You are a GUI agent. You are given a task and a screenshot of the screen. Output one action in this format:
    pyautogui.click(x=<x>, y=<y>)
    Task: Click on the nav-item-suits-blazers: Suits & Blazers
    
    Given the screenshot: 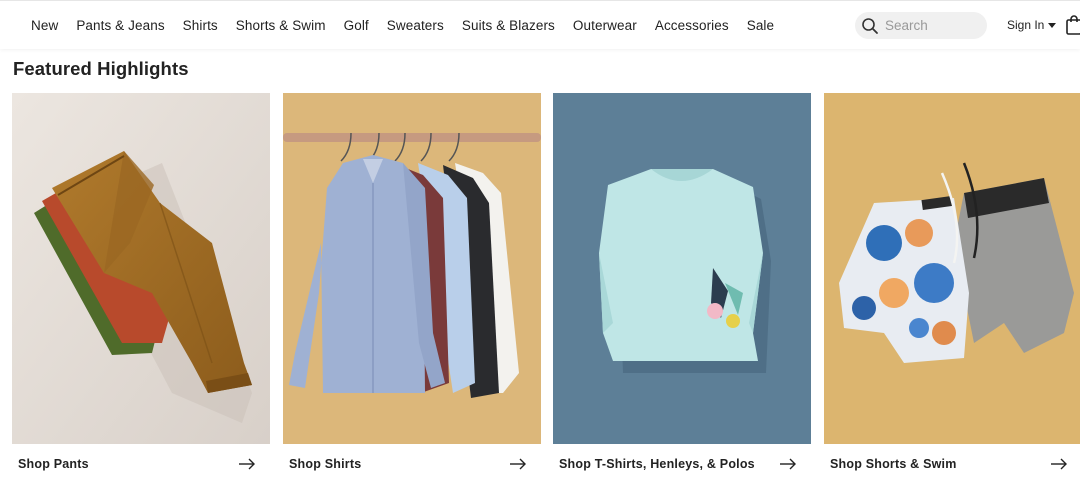 What is the action you would take?
    pyautogui.click(x=508, y=25)
    